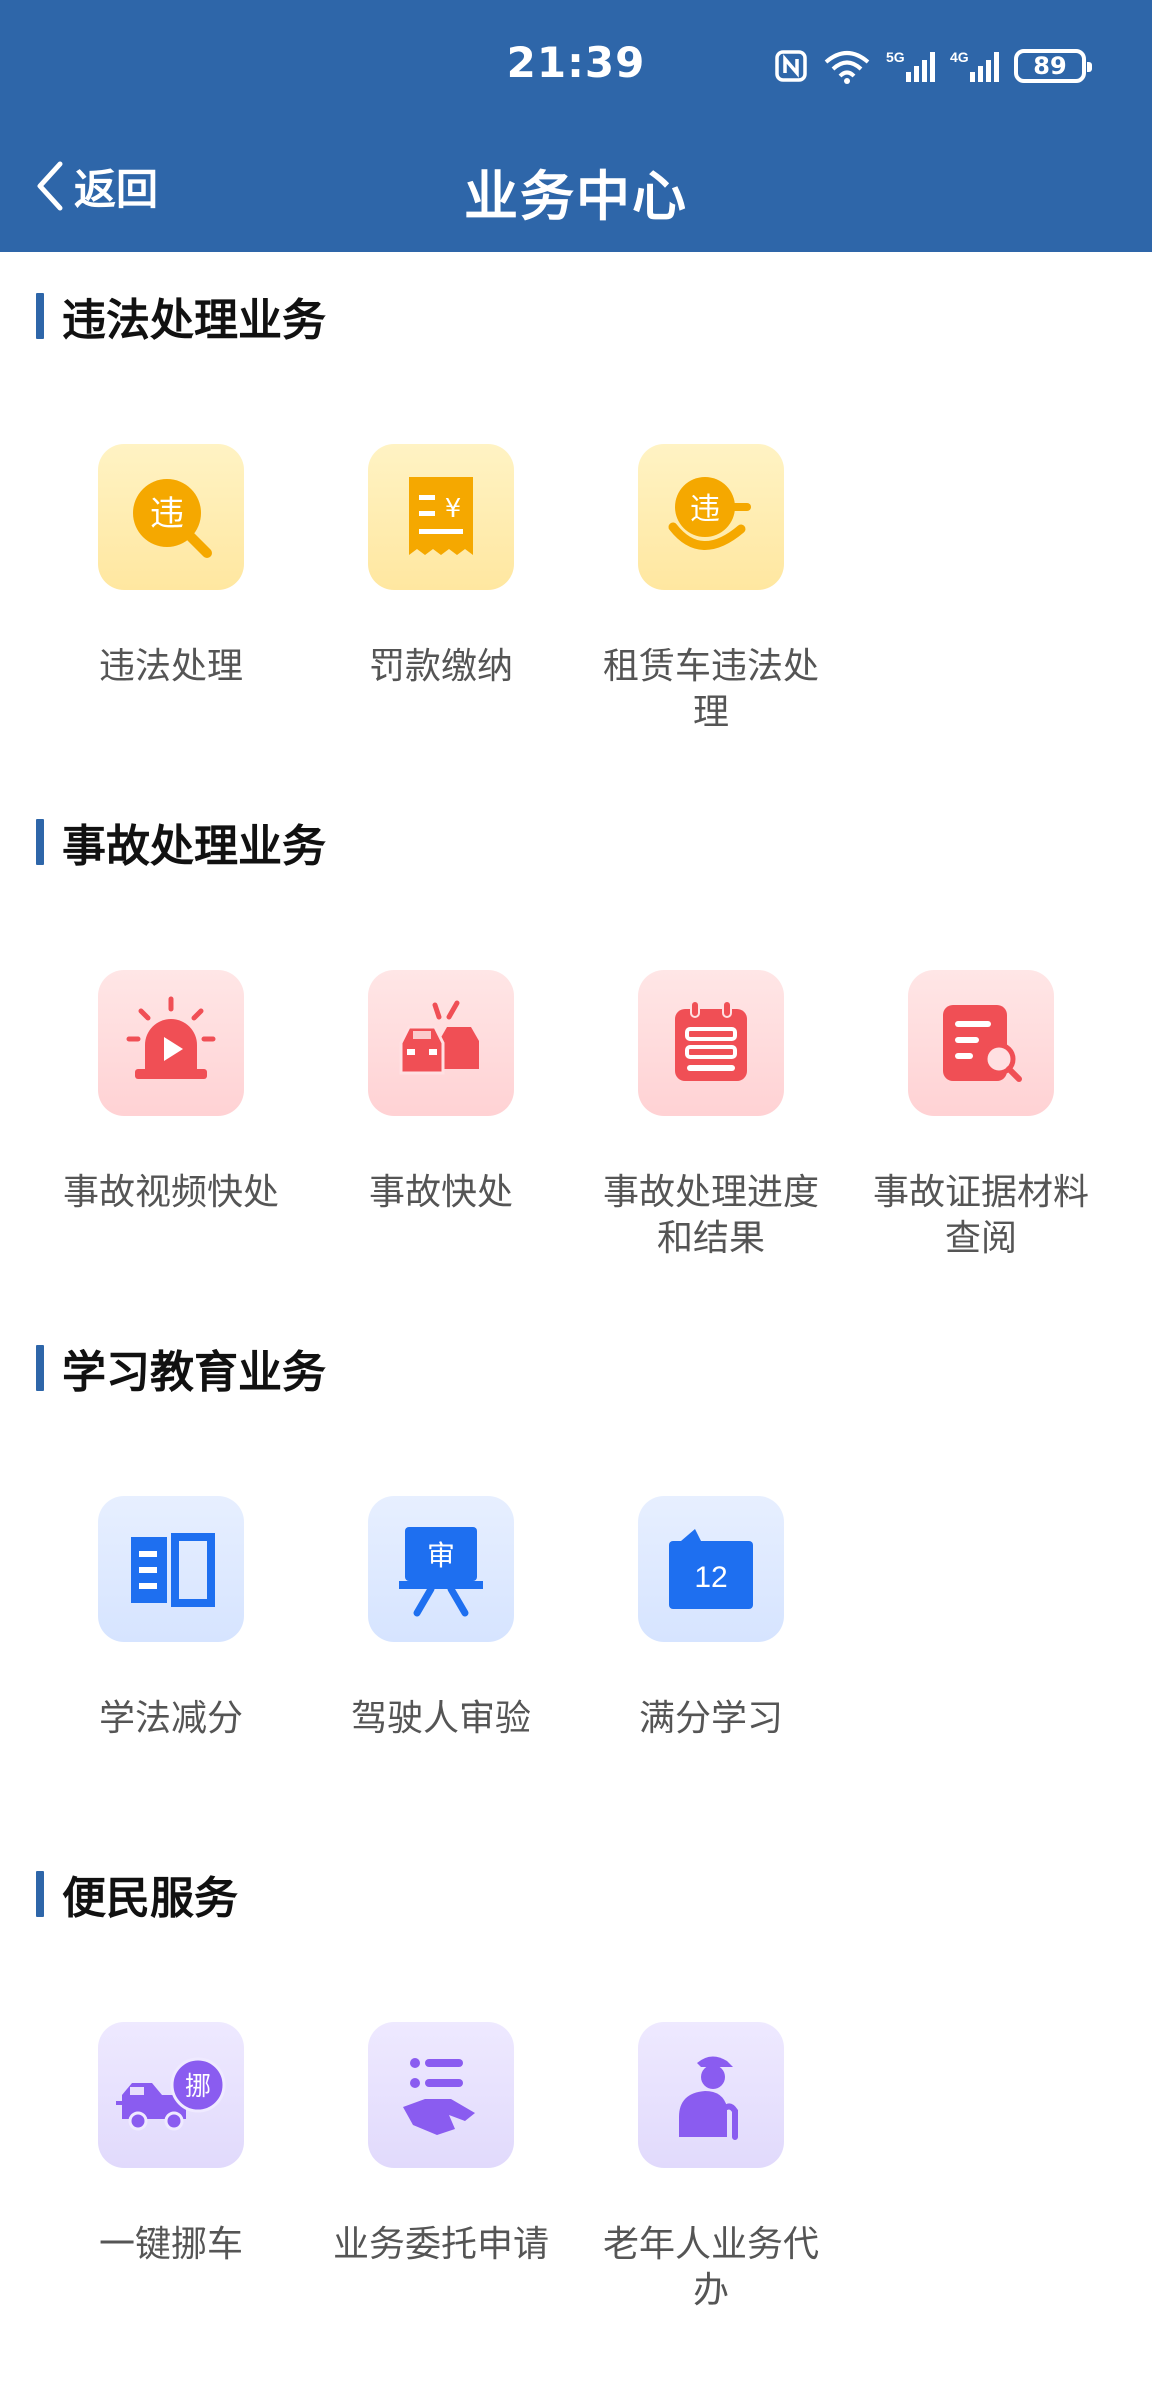 This screenshot has width=1152, height=2382. I want to click on service-item-accident-quick: 事故快处, so click(441, 1093).